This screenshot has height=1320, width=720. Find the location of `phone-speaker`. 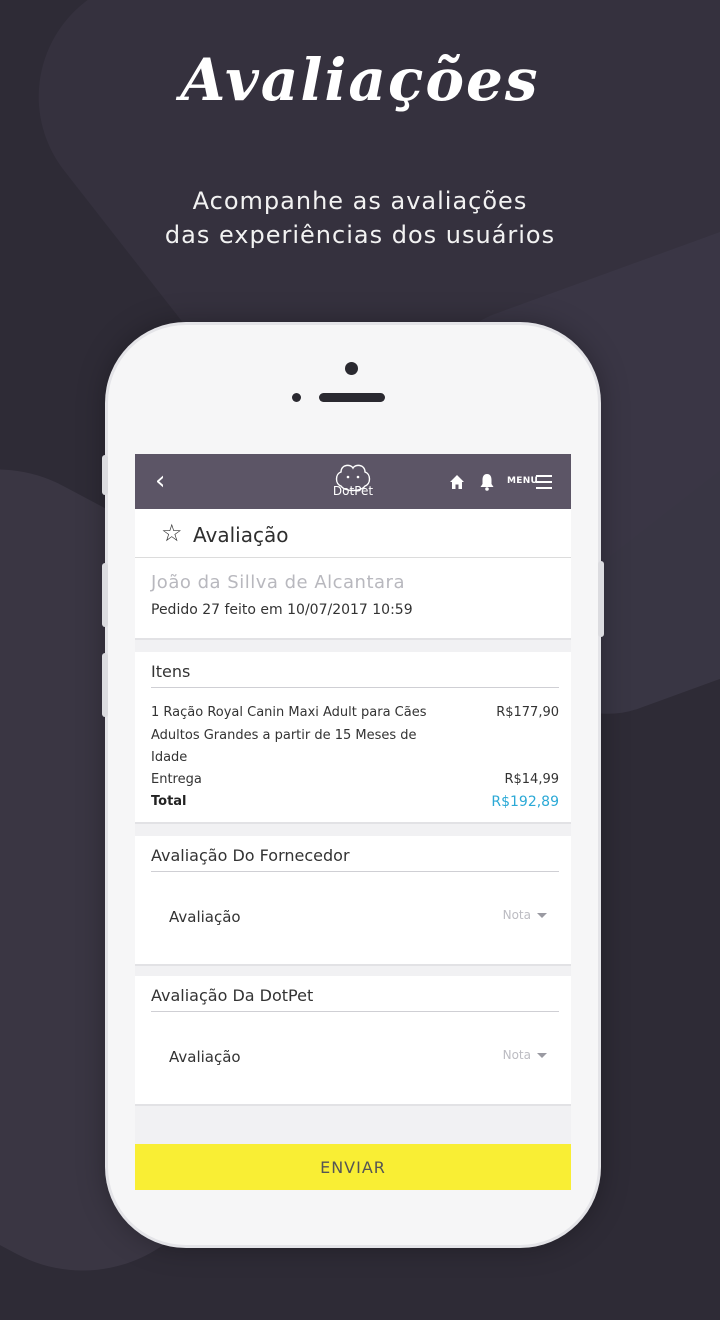

phone-speaker is located at coordinates (352, 397).